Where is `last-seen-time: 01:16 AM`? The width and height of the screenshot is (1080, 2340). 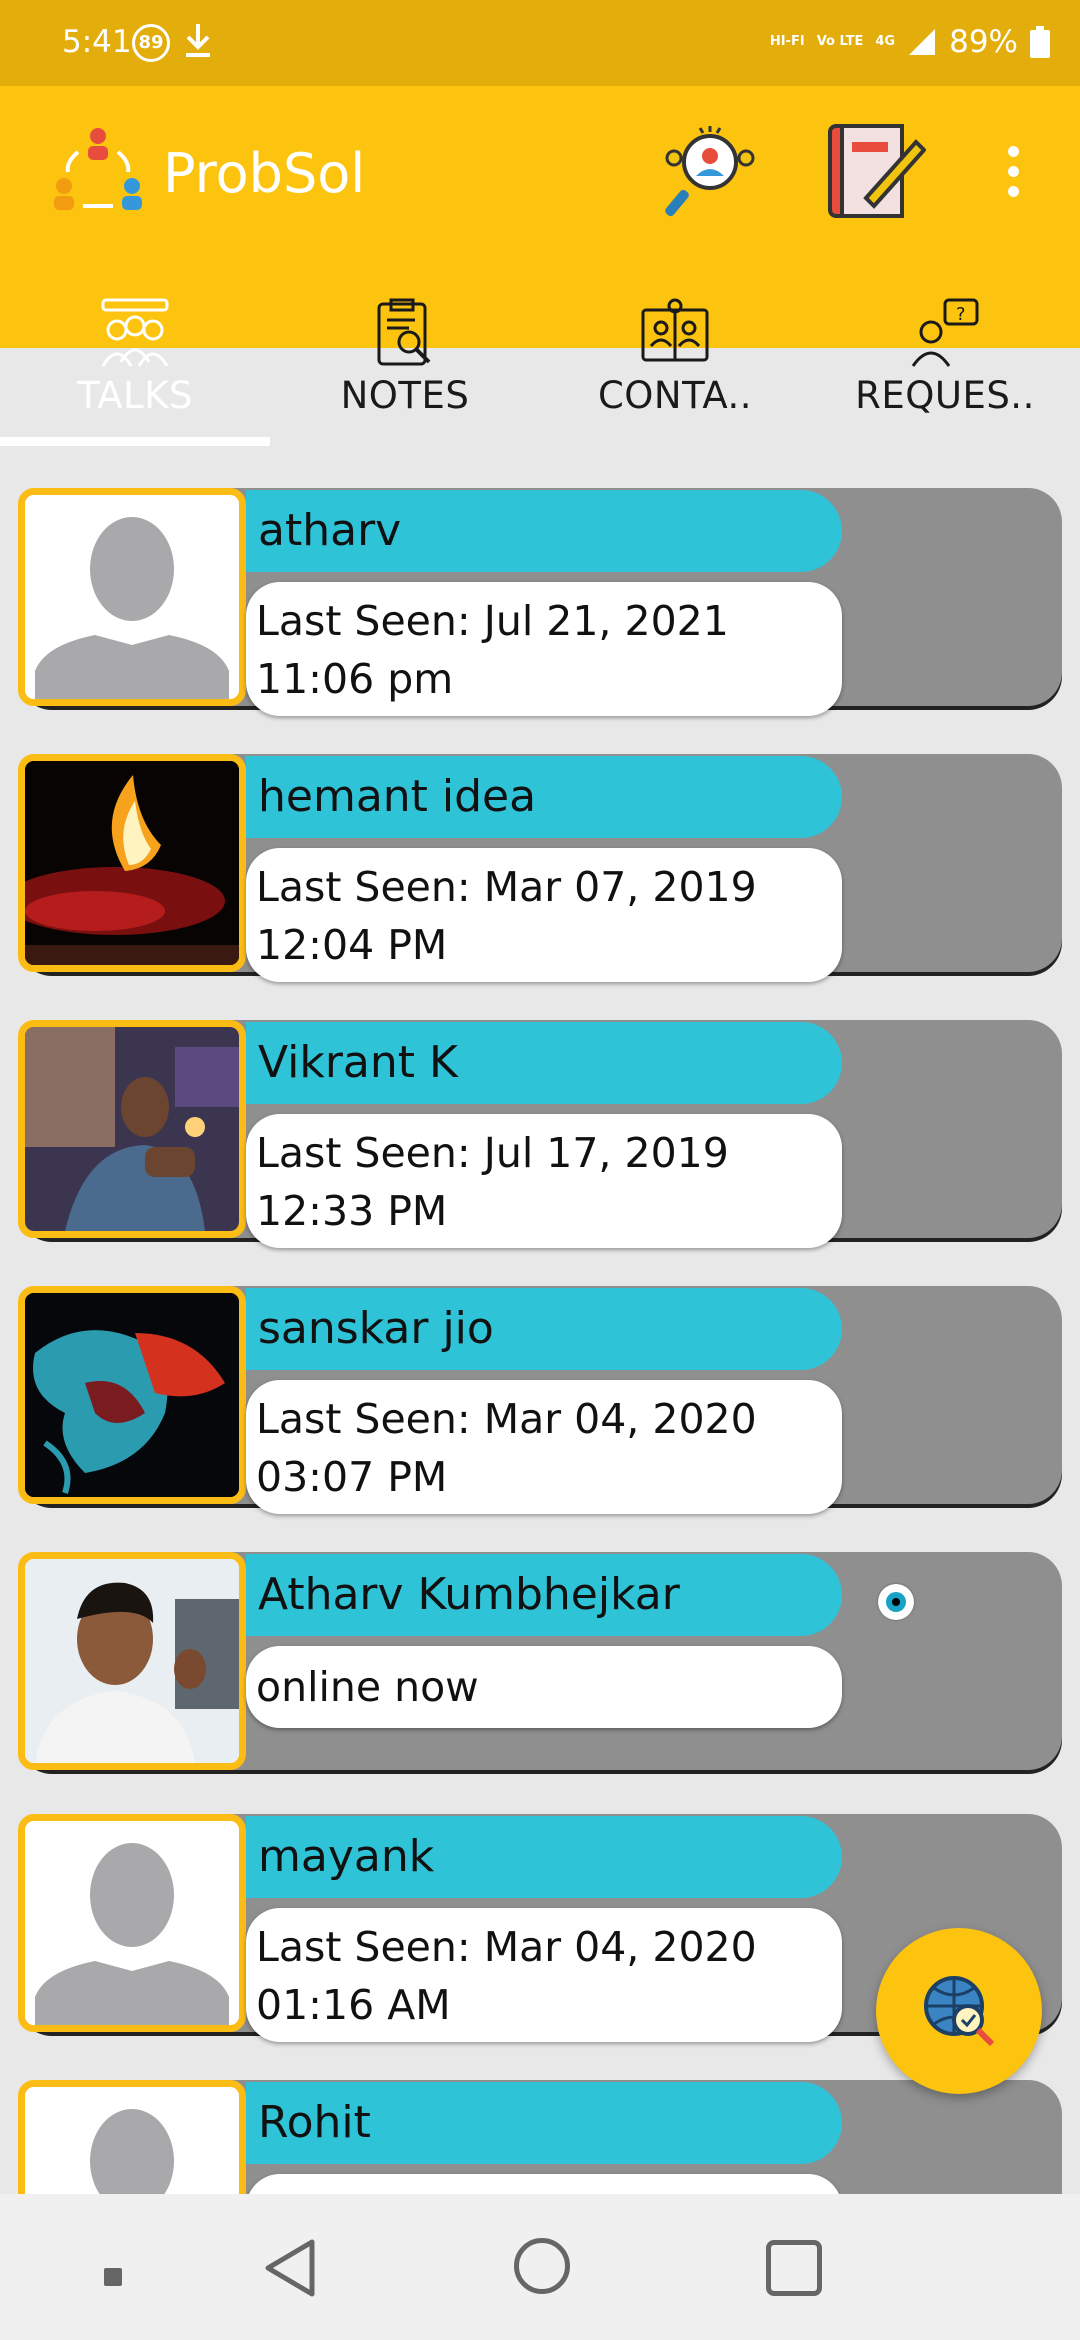 last-seen-time: 01:16 AM is located at coordinates (353, 2005).